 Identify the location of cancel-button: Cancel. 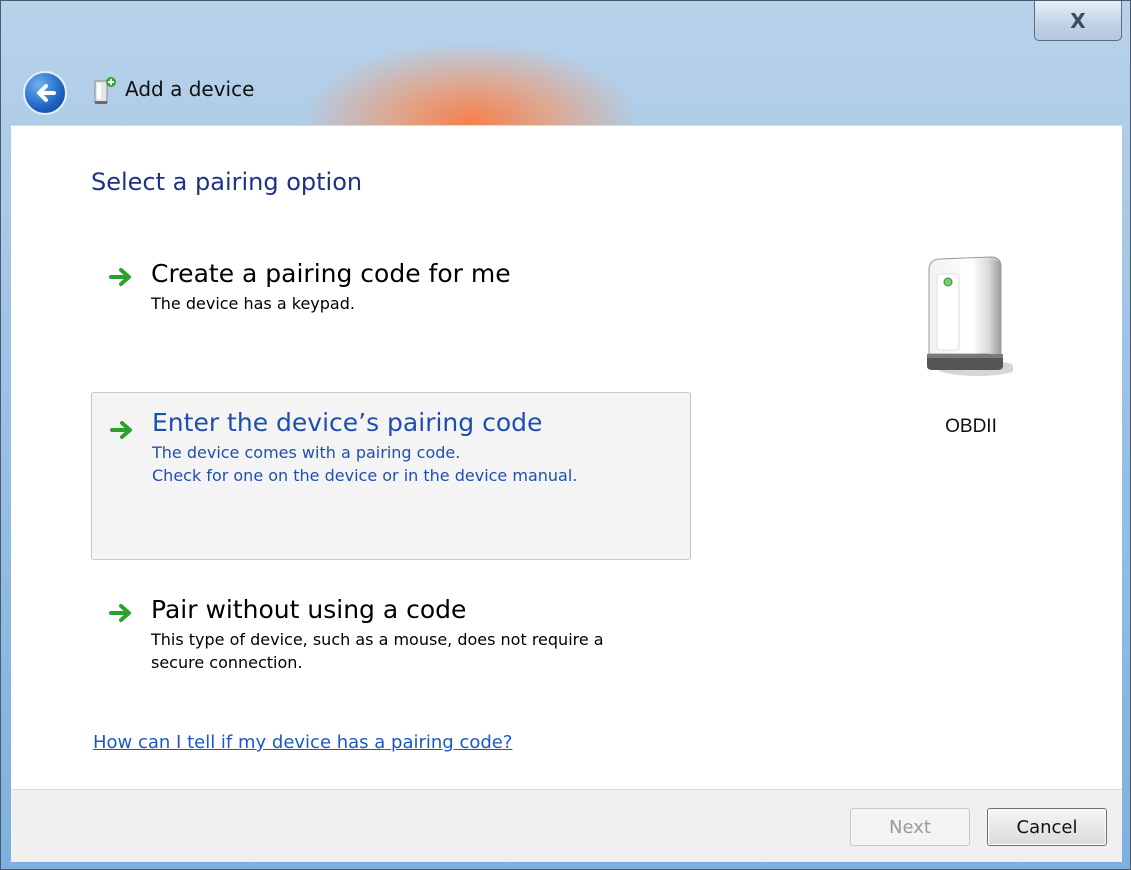
(1047, 827).